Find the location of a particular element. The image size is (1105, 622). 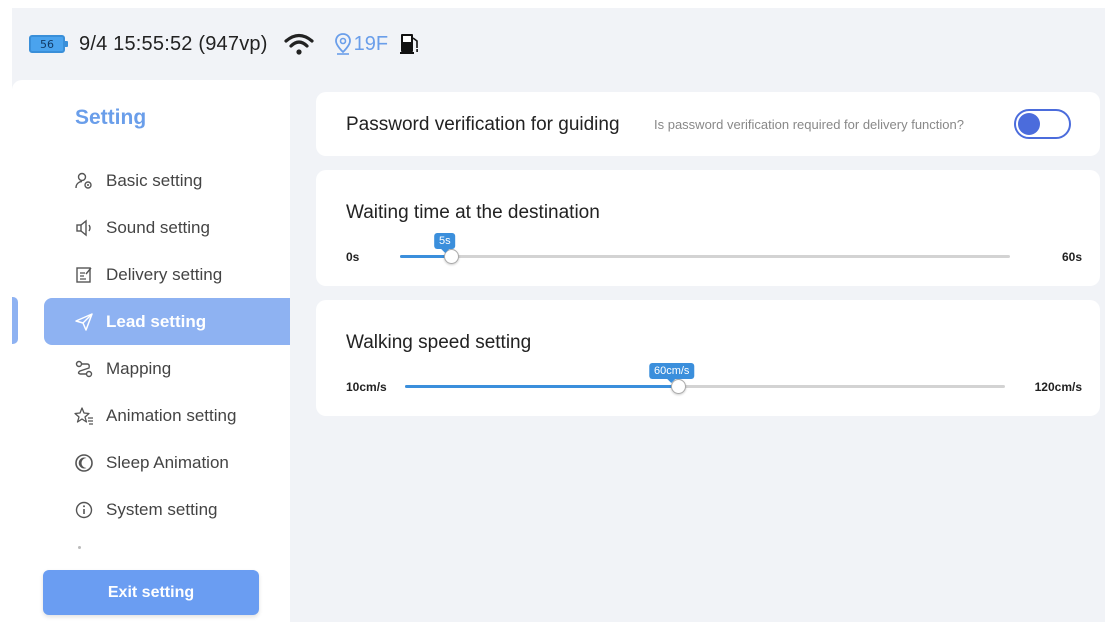

walking-speed-min-label: 10cm/s is located at coordinates (366, 387).